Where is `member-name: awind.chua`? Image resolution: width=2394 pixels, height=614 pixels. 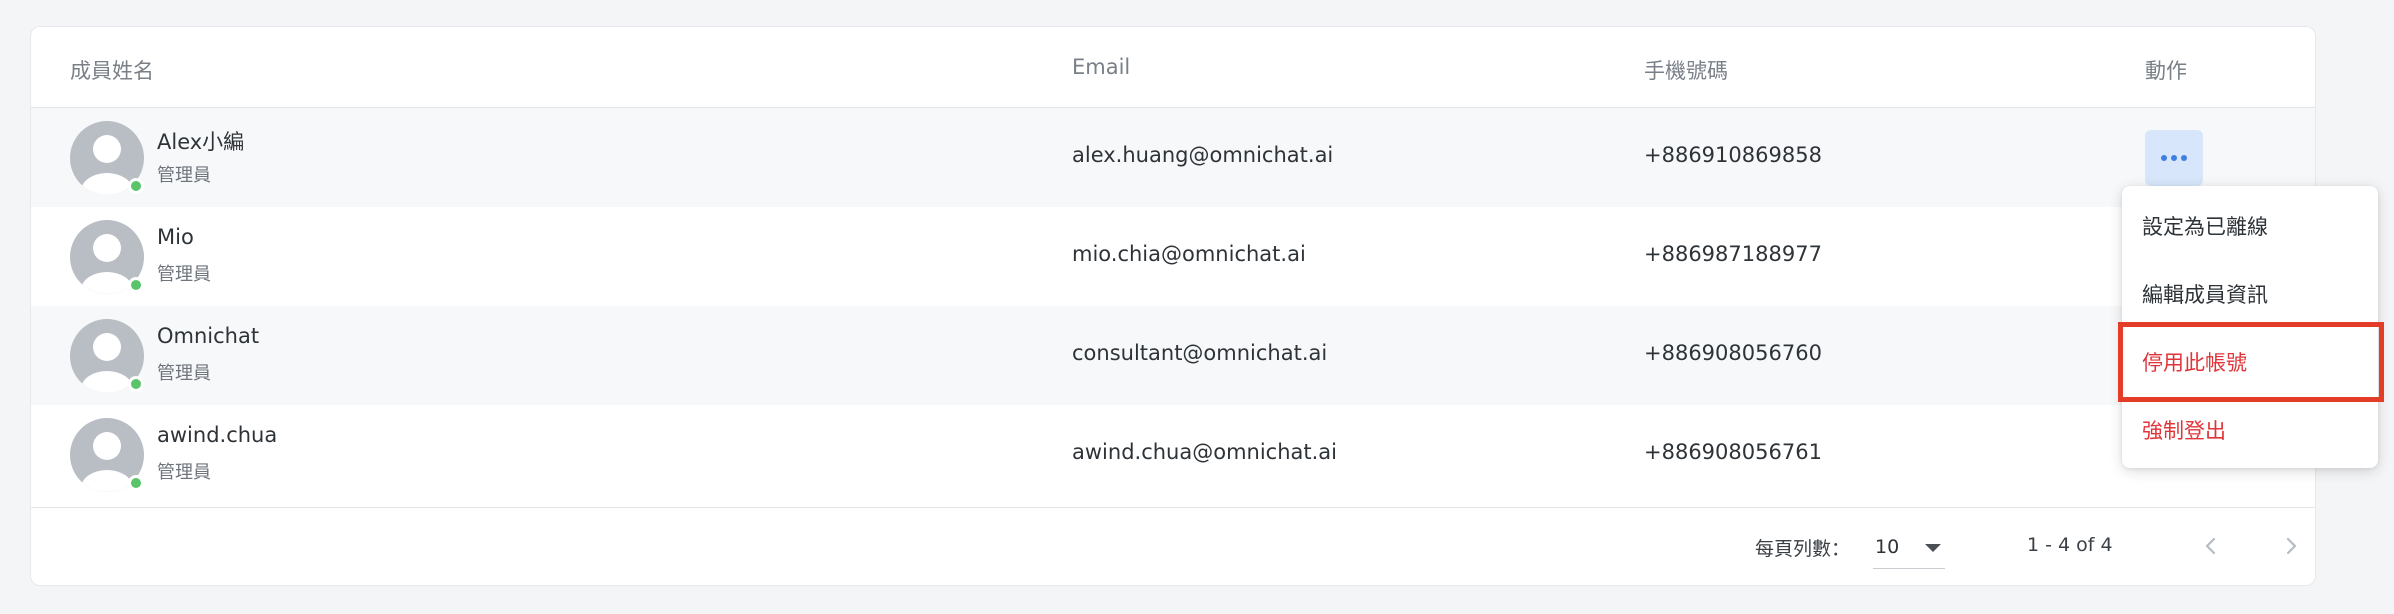 member-name: awind.chua is located at coordinates (217, 435).